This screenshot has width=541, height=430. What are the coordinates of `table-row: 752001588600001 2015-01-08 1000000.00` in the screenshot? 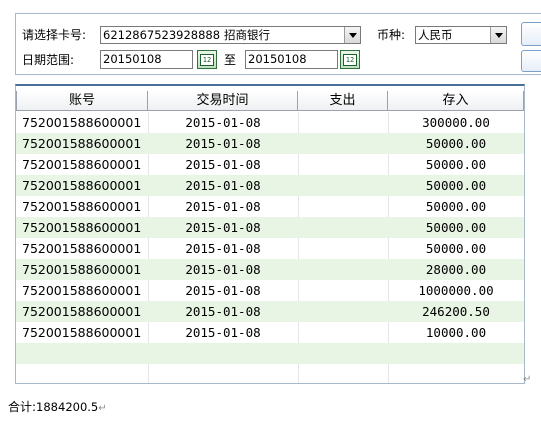 It's located at (270, 290).